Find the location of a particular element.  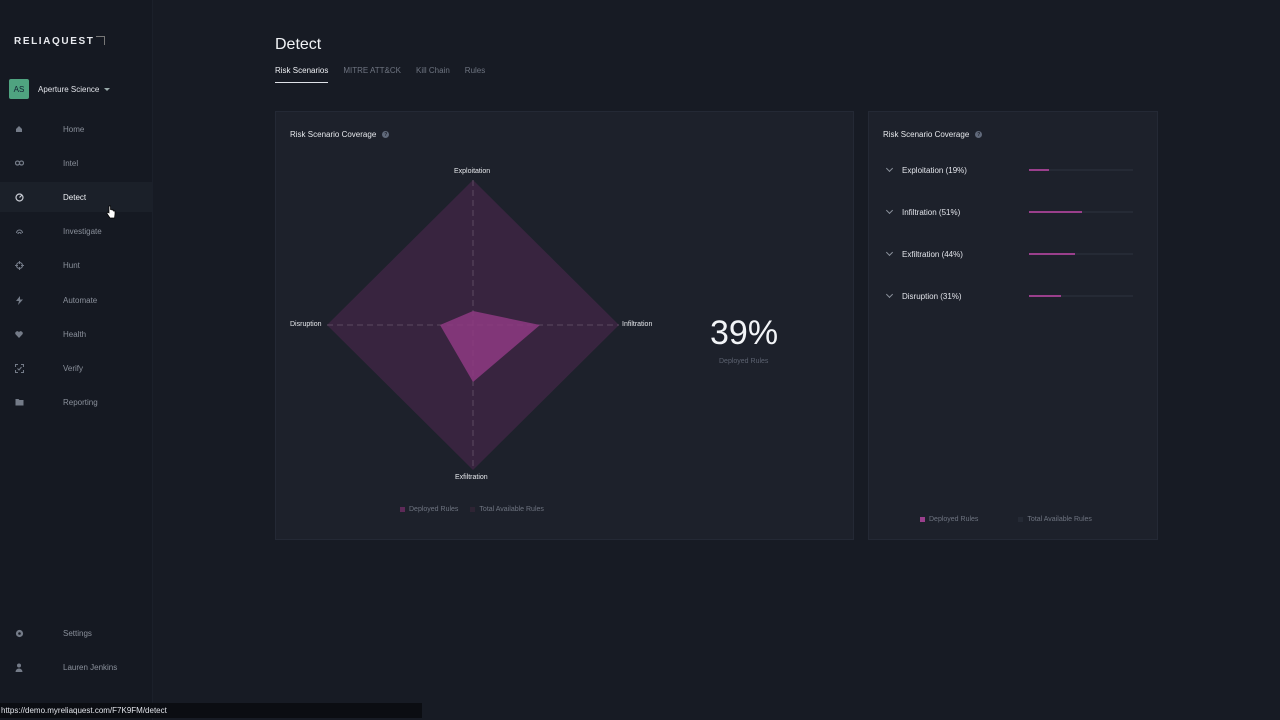

tab-risk-scenarios: Risk Scenarios is located at coordinates (302, 74).